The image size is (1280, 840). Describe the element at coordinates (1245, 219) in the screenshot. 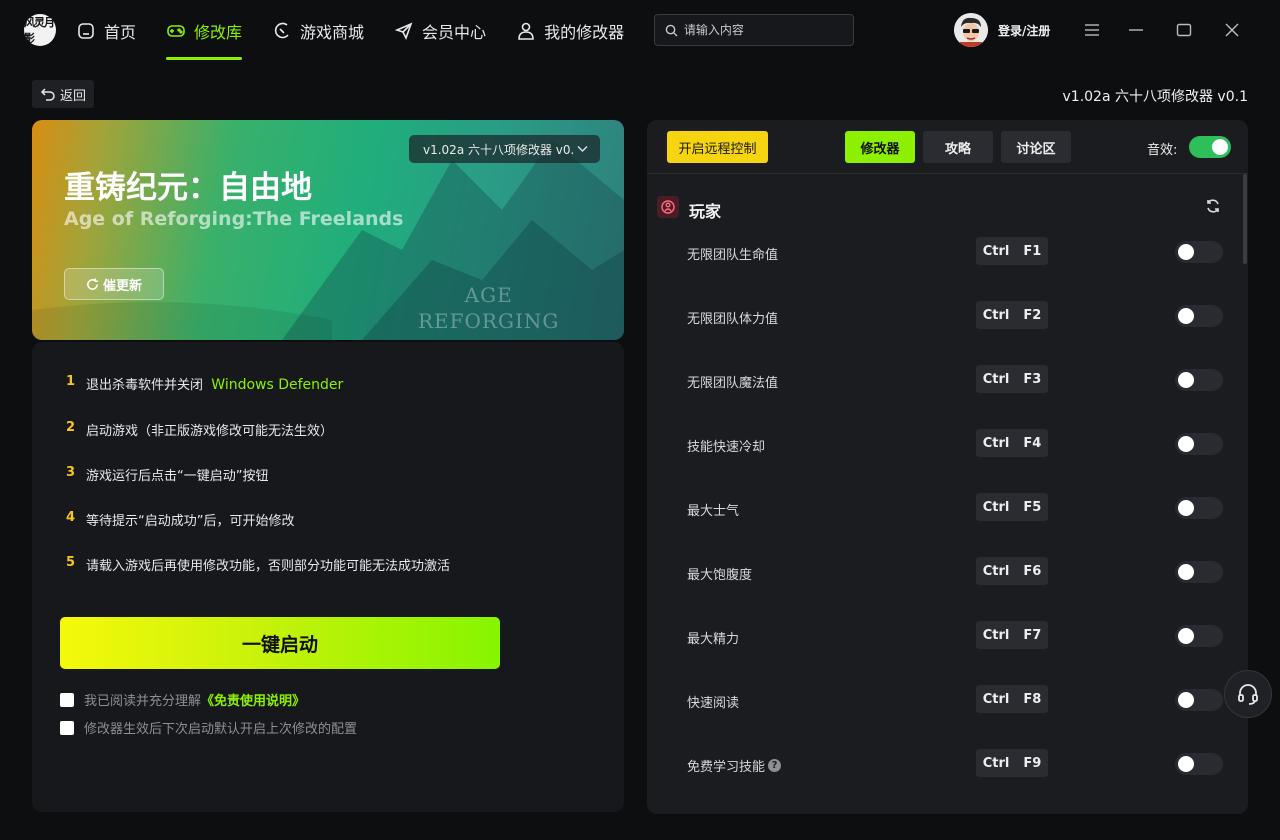

I see `scrollbar` at that location.